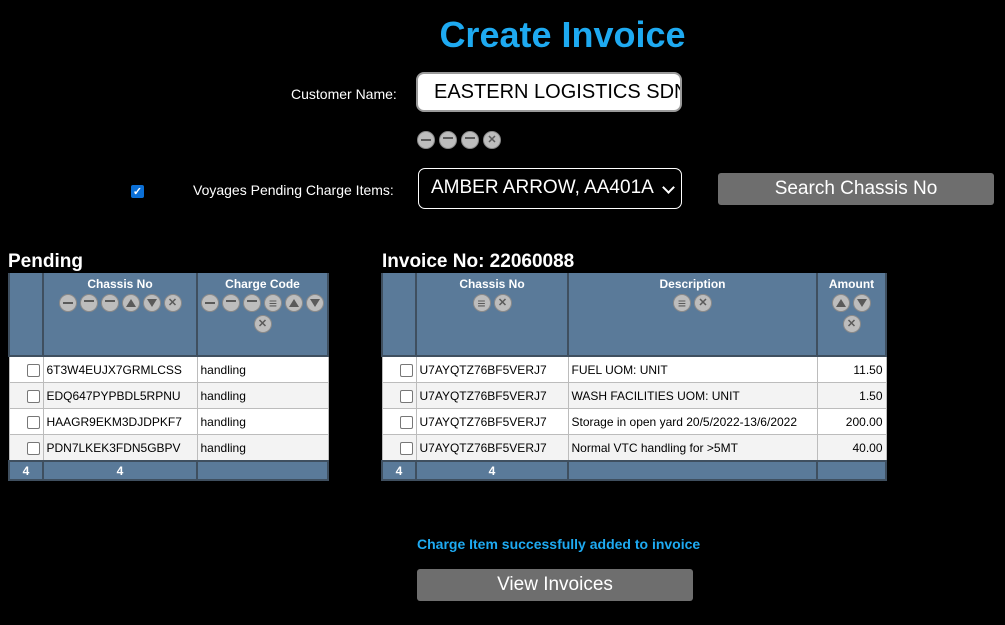 The width and height of the screenshot is (1005, 625). What do you see at coordinates (668, 187) in the screenshot?
I see `chevron-down-icon` at bounding box center [668, 187].